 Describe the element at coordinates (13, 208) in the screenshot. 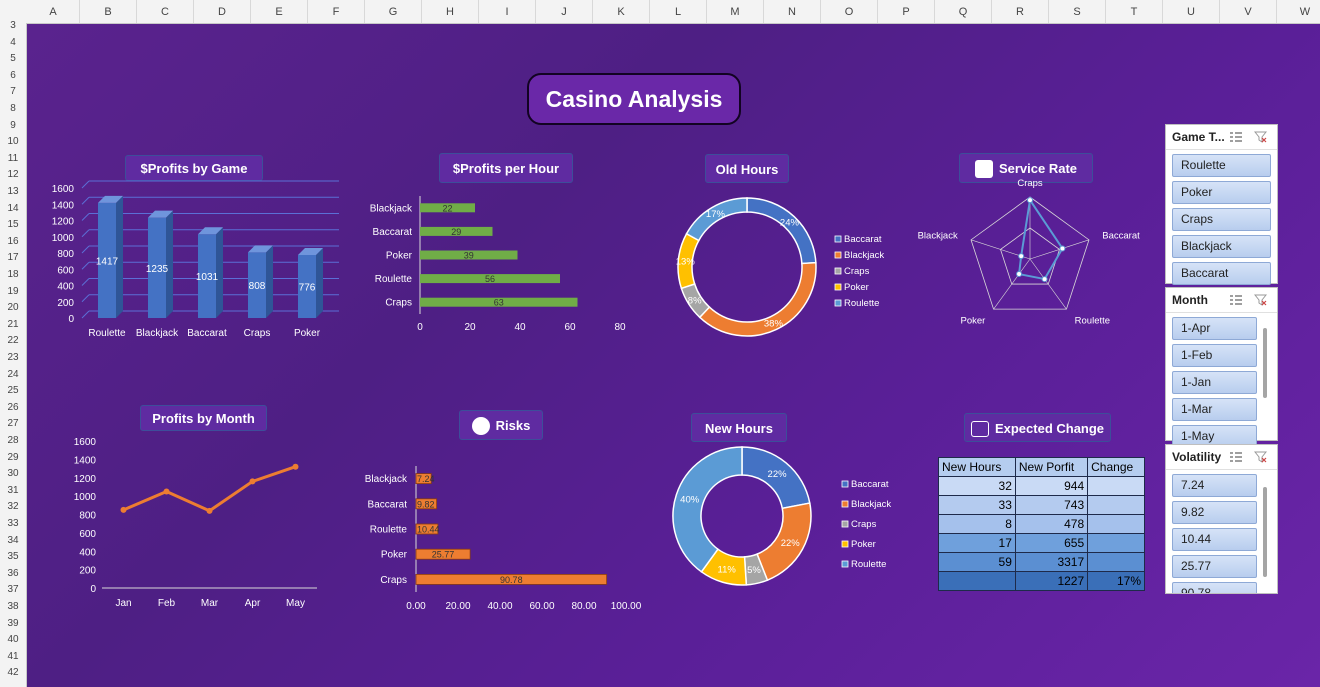

I see `row-header: 14` at that location.